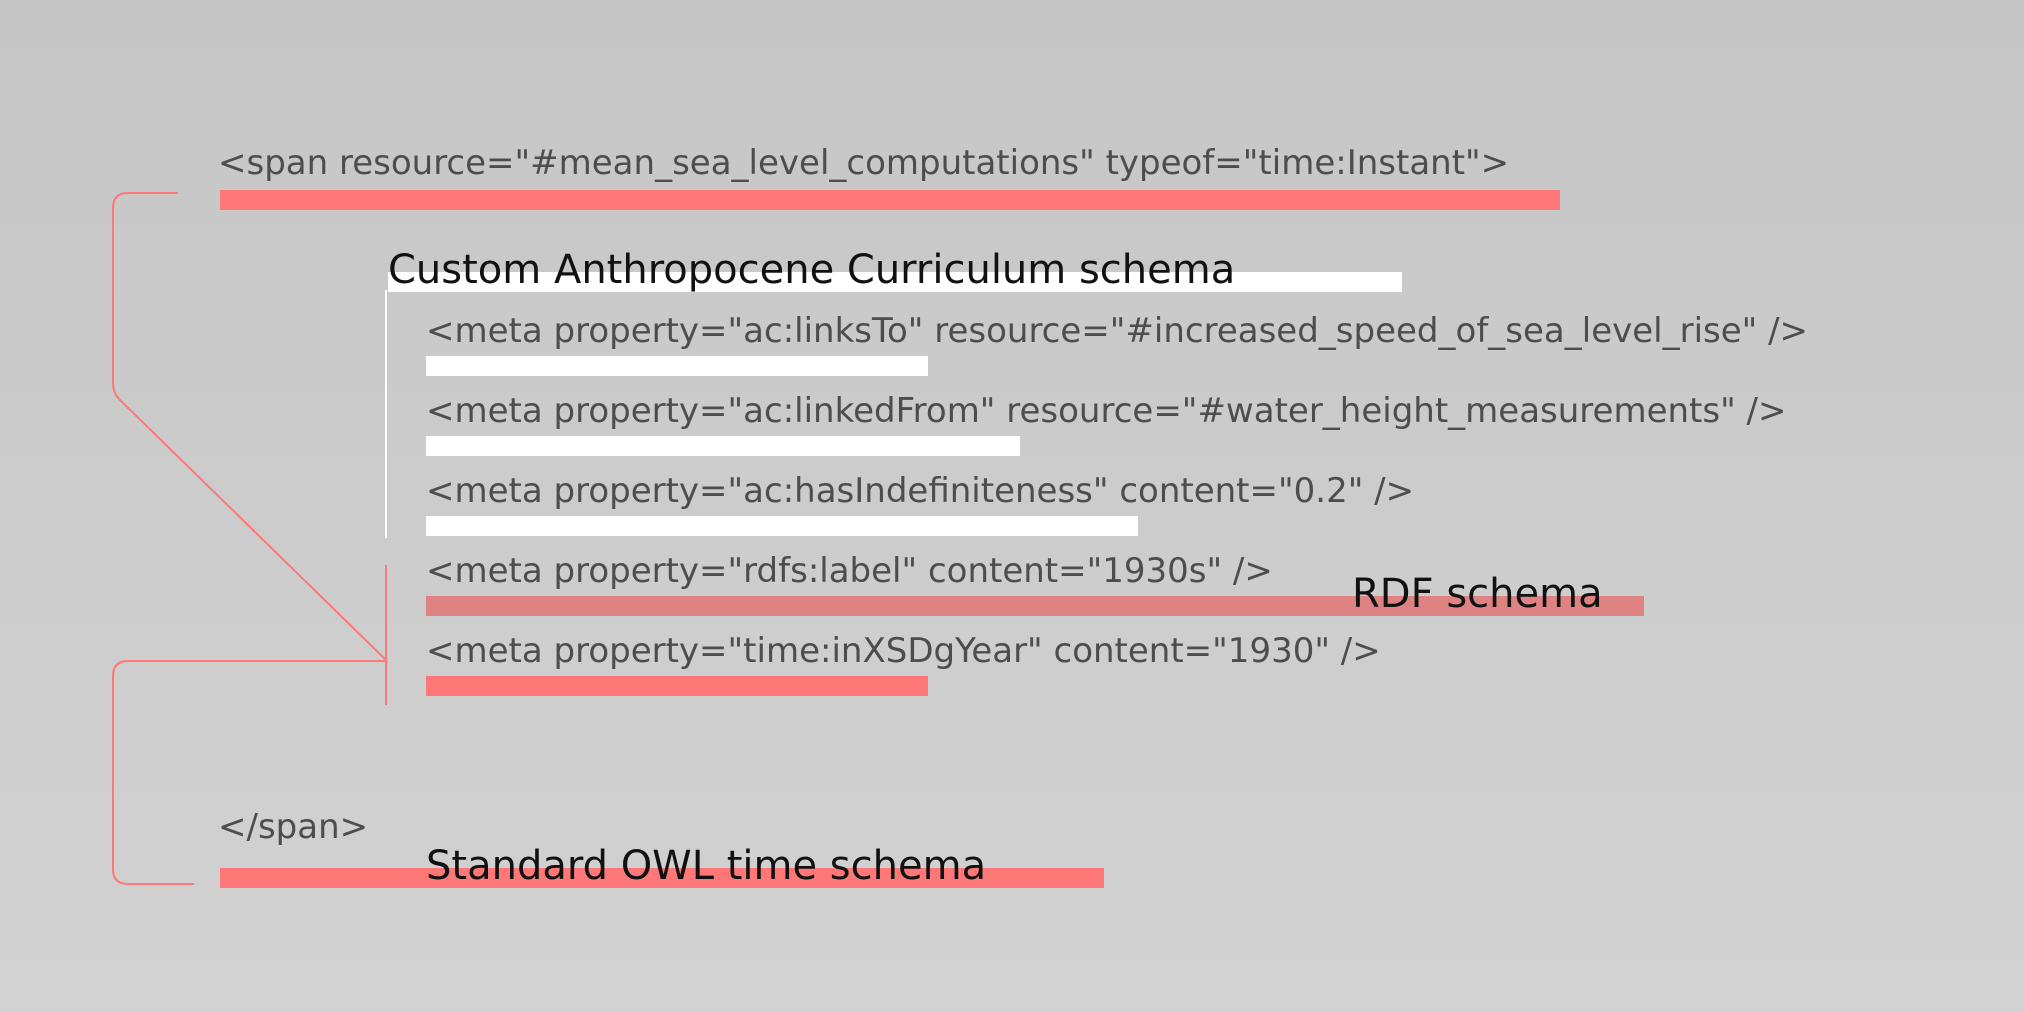  I want to click on owl-time-connector-upper, so click(249, 426).